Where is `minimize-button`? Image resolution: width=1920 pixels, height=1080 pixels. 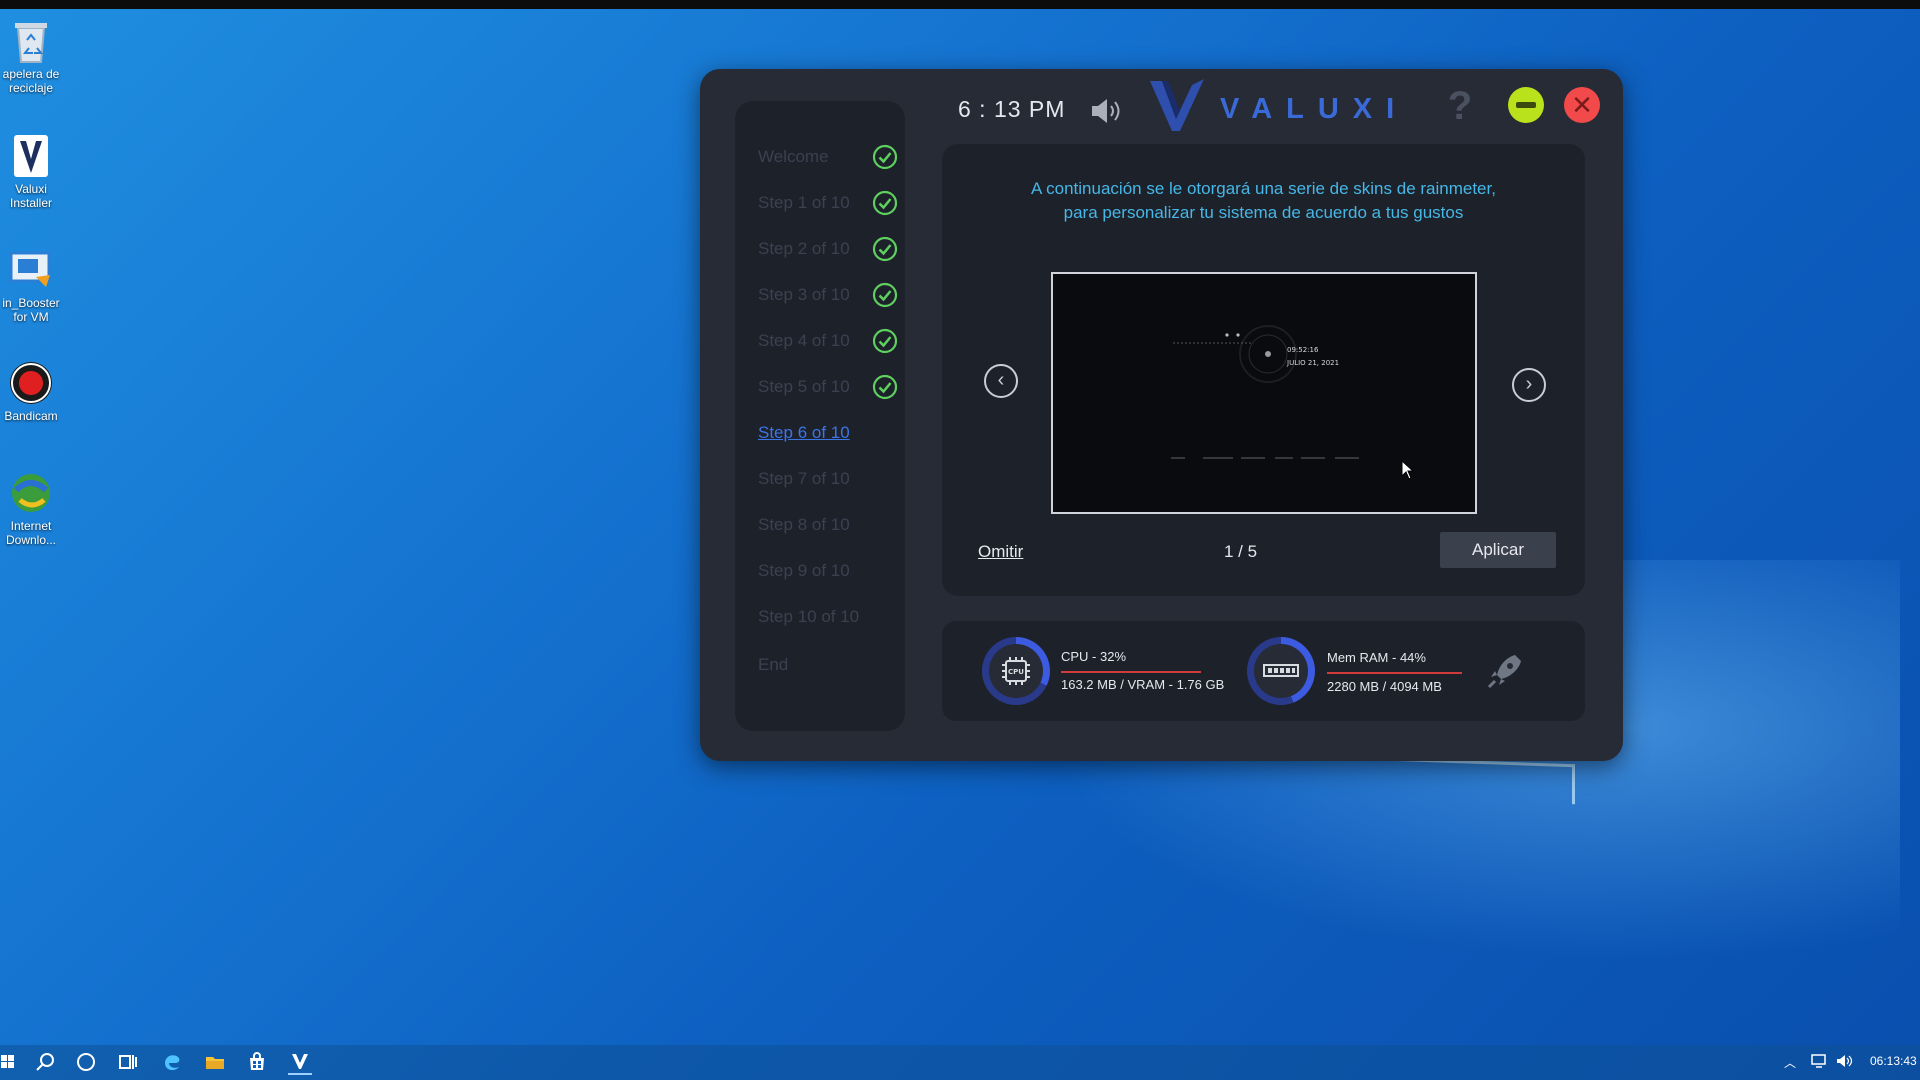 minimize-button is located at coordinates (1526, 105).